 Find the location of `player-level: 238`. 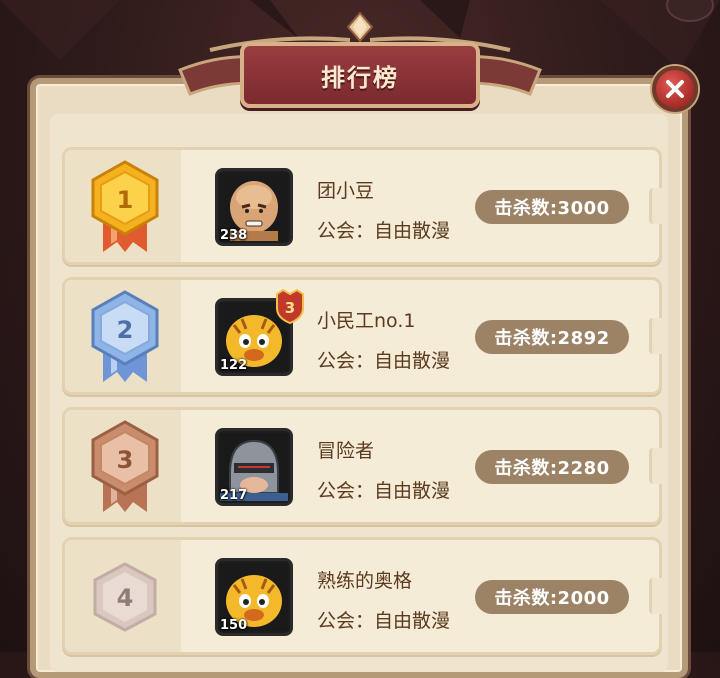

player-level: 238 is located at coordinates (234, 235).